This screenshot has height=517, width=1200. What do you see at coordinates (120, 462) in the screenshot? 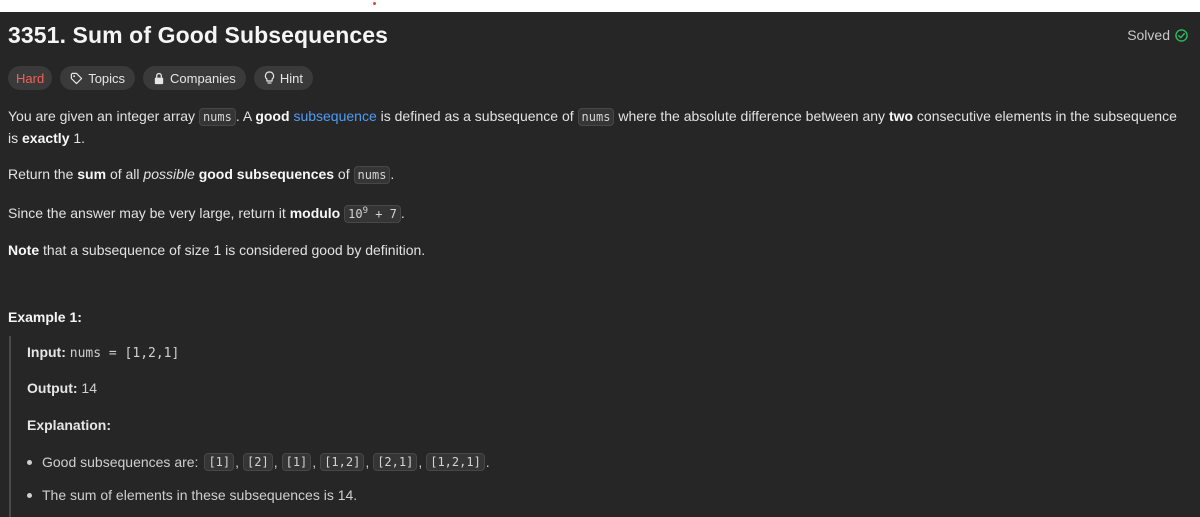
I see `bullet-text: Good subsequences are:` at bounding box center [120, 462].